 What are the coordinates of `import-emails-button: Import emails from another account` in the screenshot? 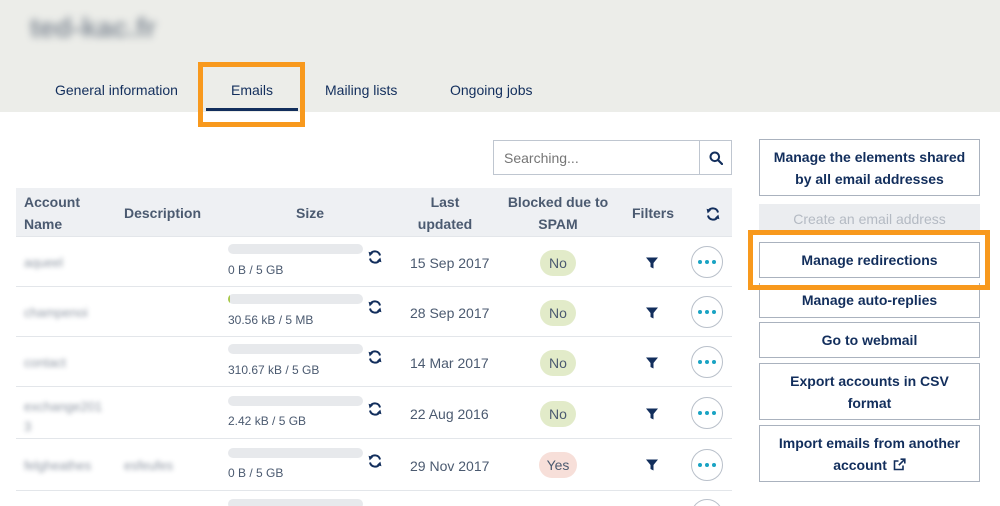 It's located at (869, 453).